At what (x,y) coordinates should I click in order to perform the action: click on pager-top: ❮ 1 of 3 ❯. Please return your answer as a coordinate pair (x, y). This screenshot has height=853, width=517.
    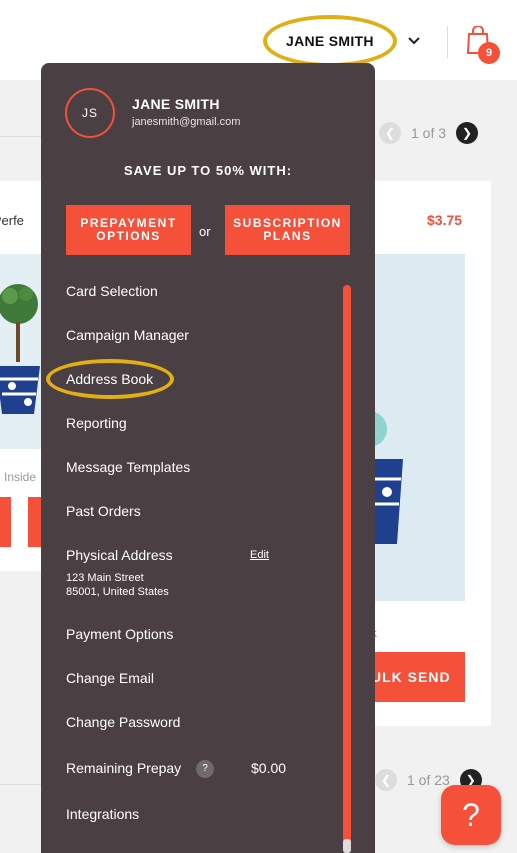
    Looking at the image, I should click on (429, 133).